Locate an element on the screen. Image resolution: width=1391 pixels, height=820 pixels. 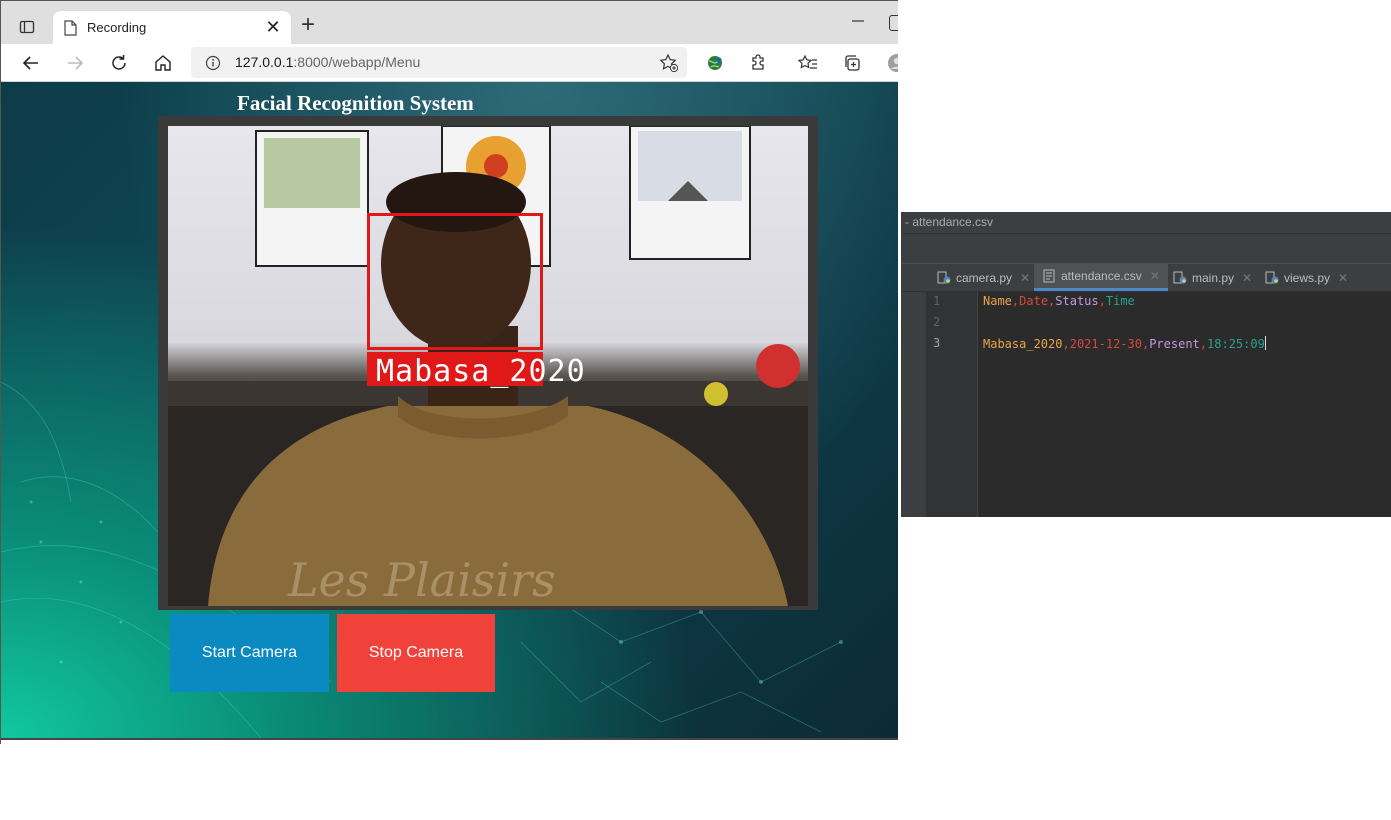
ide-tab-views-py: views.py ✕ is located at coordinates (1306, 277).